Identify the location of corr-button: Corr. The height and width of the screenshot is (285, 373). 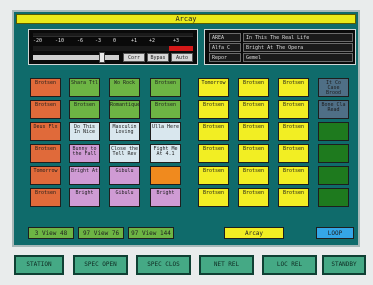
(134, 57).